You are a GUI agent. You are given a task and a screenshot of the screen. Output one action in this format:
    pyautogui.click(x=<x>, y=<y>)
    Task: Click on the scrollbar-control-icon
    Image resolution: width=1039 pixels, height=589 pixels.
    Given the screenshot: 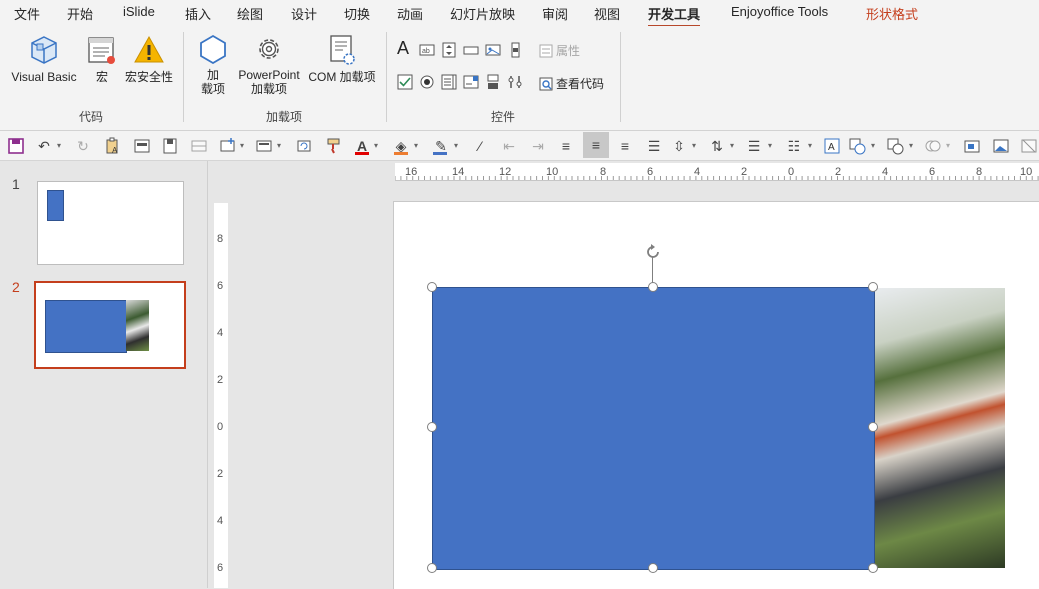 What is the action you would take?
    pyautogui.click(x=515, y=50)
    